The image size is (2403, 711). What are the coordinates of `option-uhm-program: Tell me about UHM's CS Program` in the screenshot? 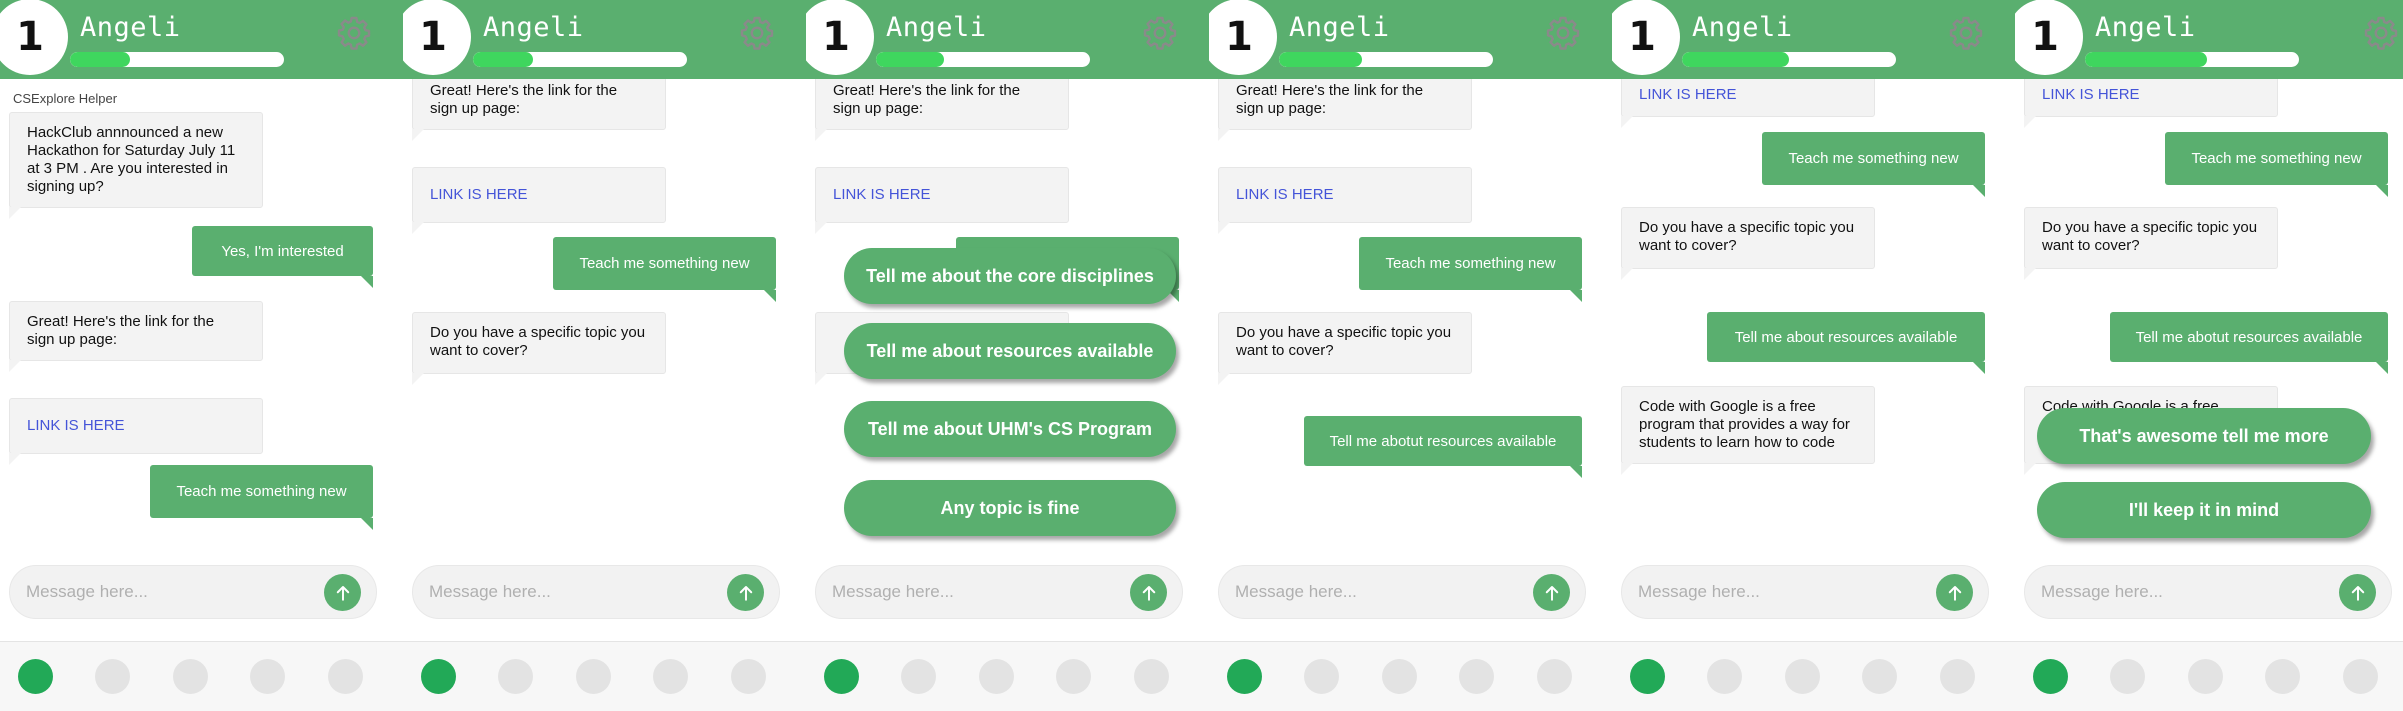 It's located at (1010, 429).